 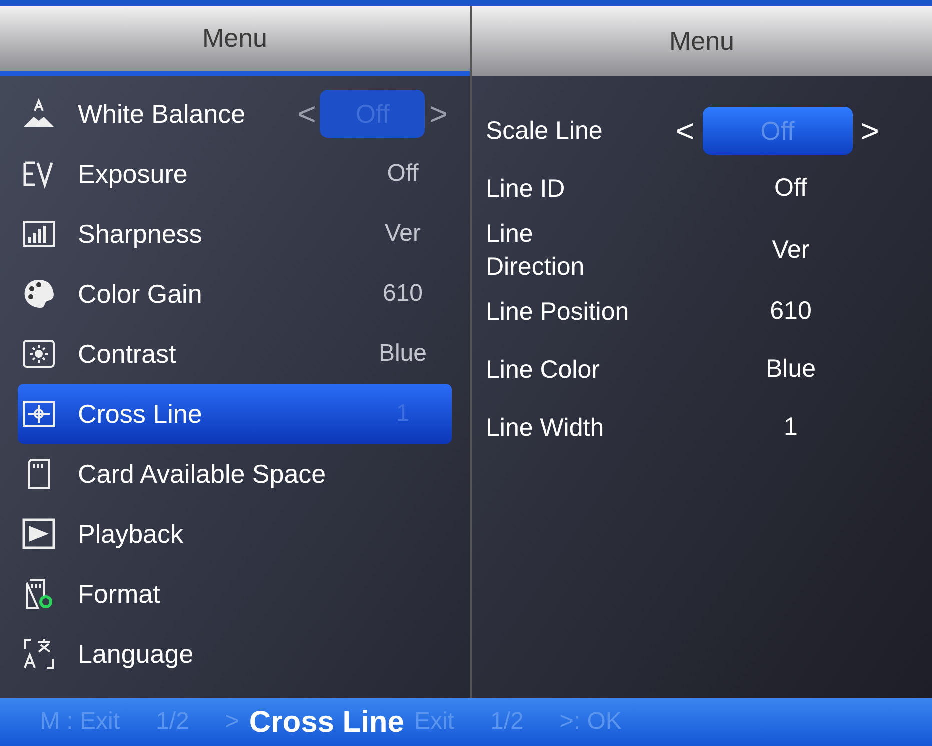 What do you see at coordinates (434, 722) in the screenshot?
I see `faded-hint: Exit` at bounding box center [434, 722].